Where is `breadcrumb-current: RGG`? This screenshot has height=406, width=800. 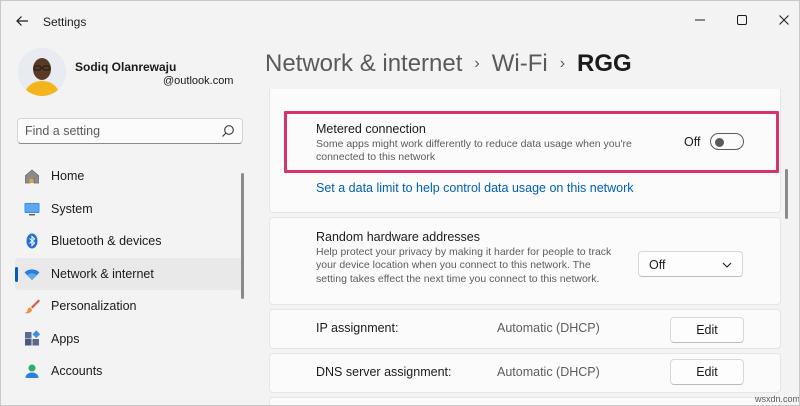 breadcrumb-current: RGG is located at coordinates (604, 63).